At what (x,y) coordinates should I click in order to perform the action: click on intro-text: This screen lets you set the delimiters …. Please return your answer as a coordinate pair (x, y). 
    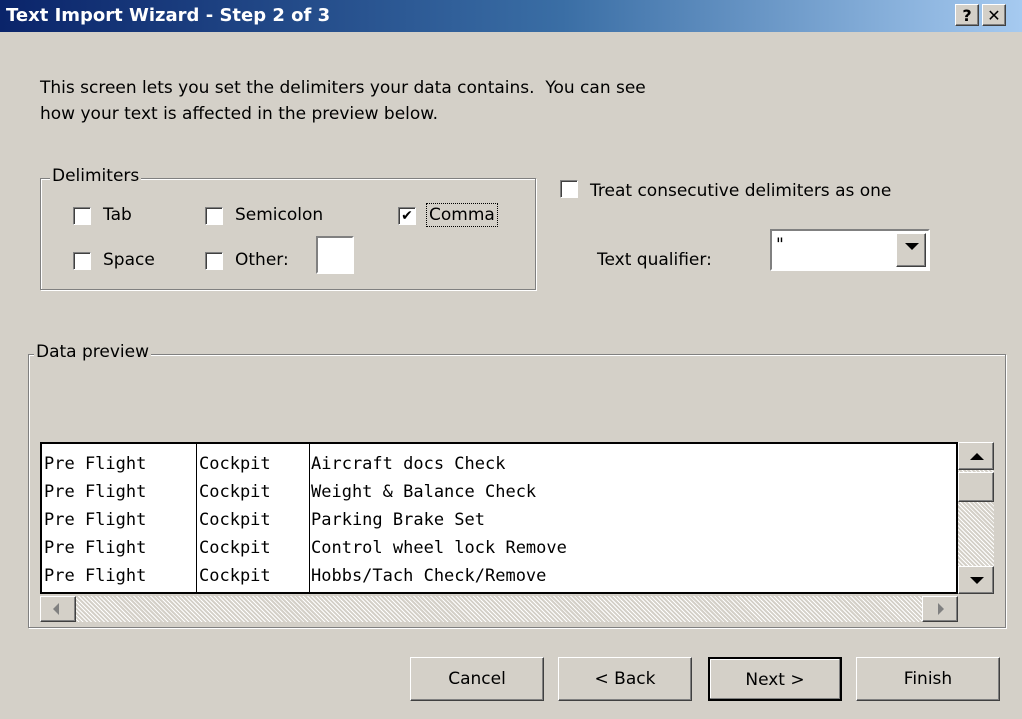
    Looking at the image, I should click on (420, 101).